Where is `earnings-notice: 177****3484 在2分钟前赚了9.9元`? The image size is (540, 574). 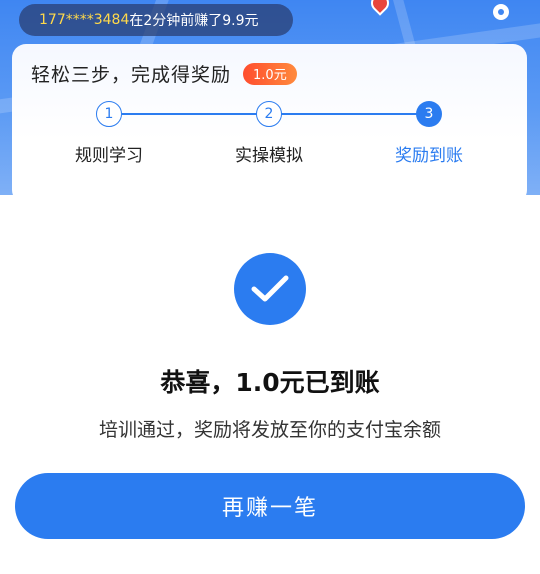
earnings-notice: 177****3484 在2分钟前赚了9.9元 is located at coordinates (156, 20).